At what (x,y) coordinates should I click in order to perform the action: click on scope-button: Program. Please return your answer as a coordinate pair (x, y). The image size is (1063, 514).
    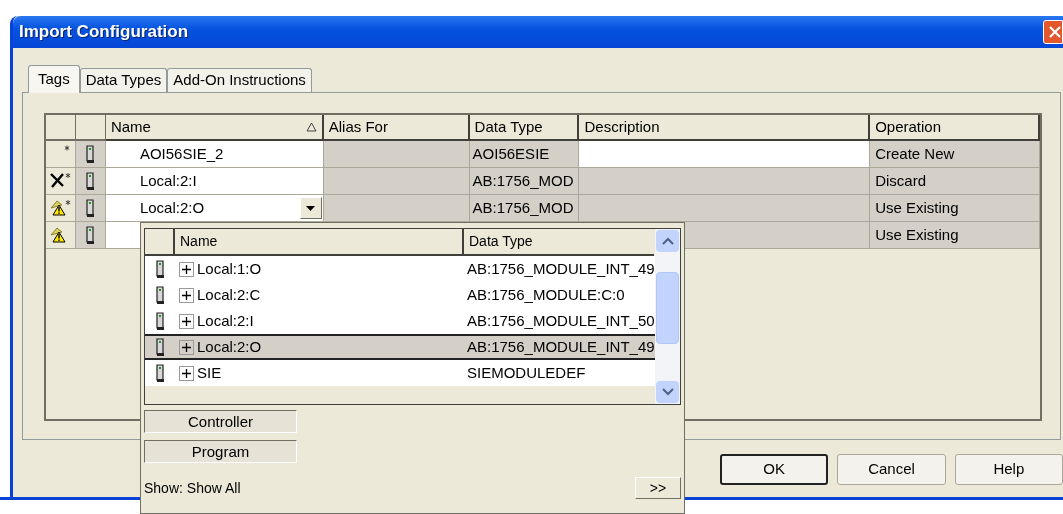
    Looking at the image, I should click on (220, 451).